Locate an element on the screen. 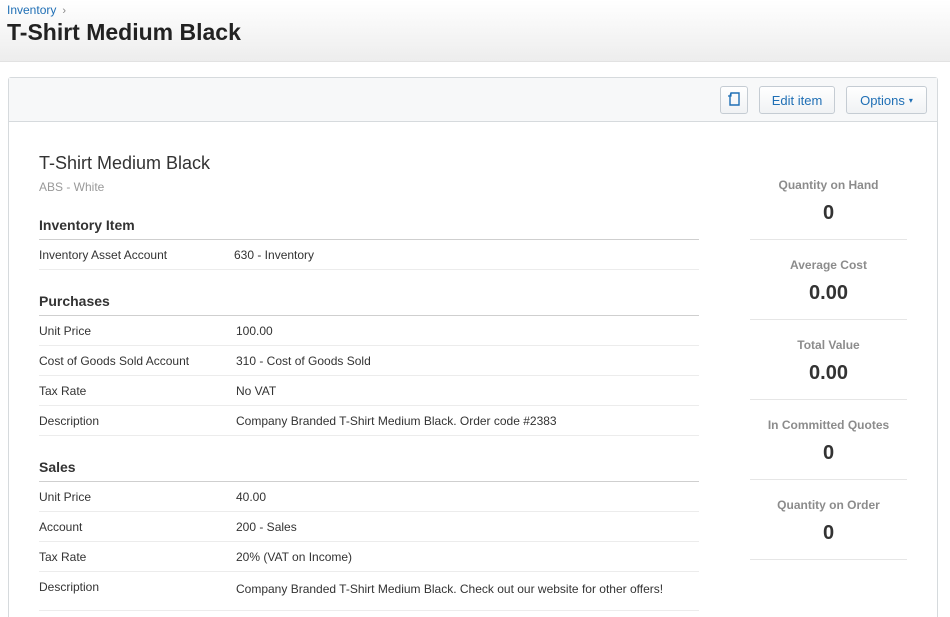  field-label-sales-tax-rate: Tax Rate is located at coordinates (63, 557).